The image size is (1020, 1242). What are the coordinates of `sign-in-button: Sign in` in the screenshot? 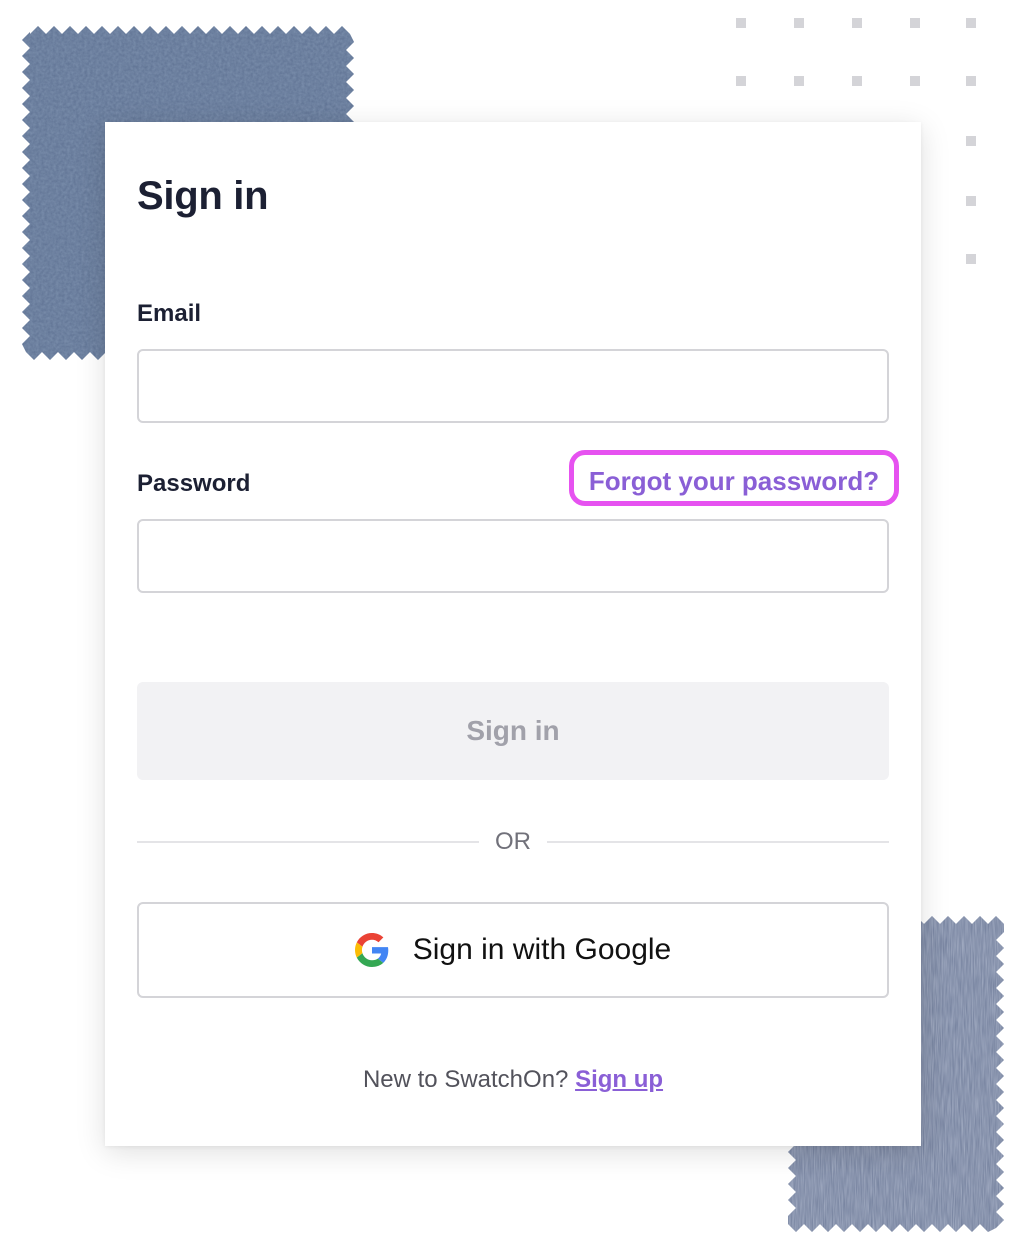 It's located at (513, 731).